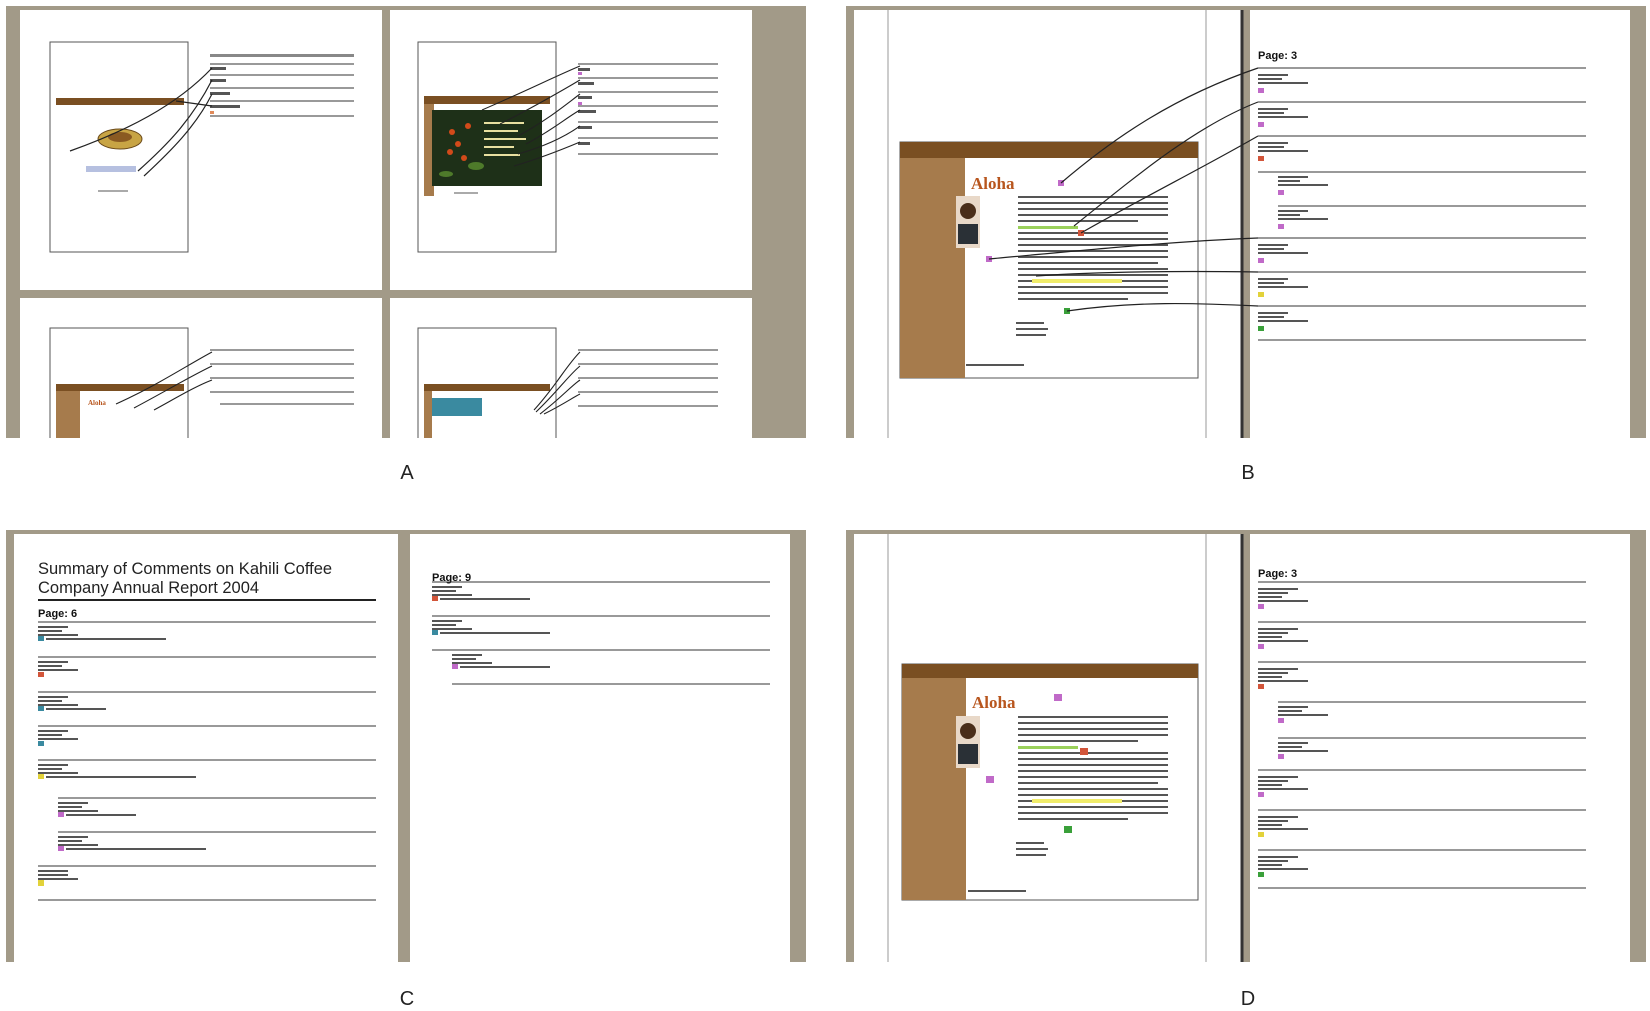 The image size is (1650, 1011). What do you see at coordinates (407, 473) in the screenshot?
I see `caption-a: A` at bounding box center [407, 473].